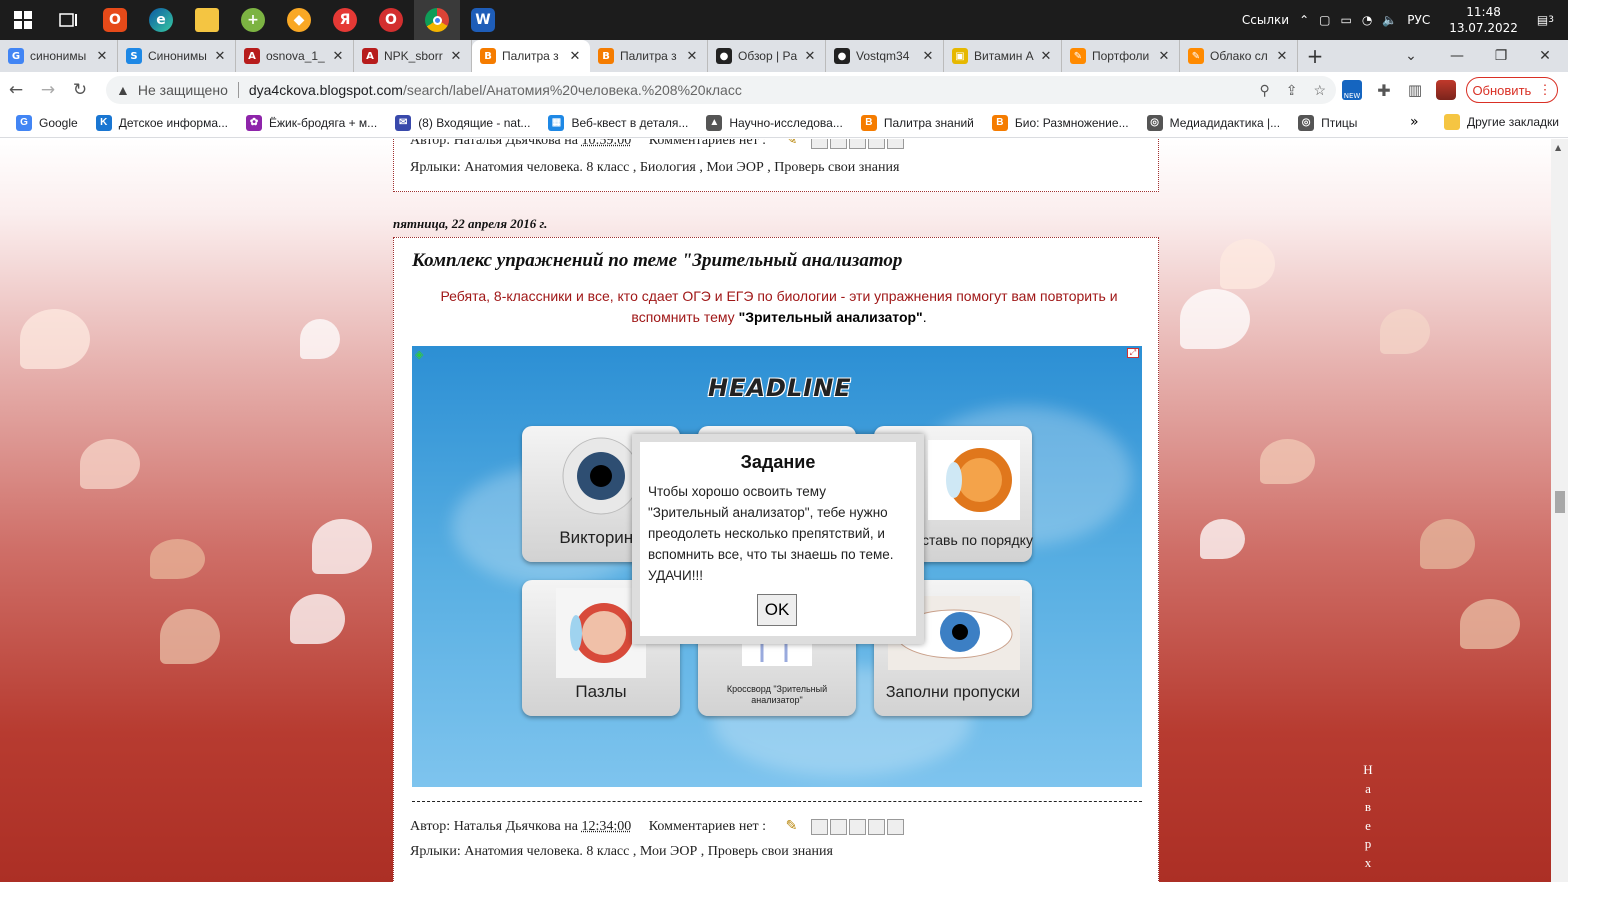 This screenshot has width=1600, height=900. Describe the element at coordinates (1315, 56) in the screenshot. I see `new-tab-button: +` at that location.